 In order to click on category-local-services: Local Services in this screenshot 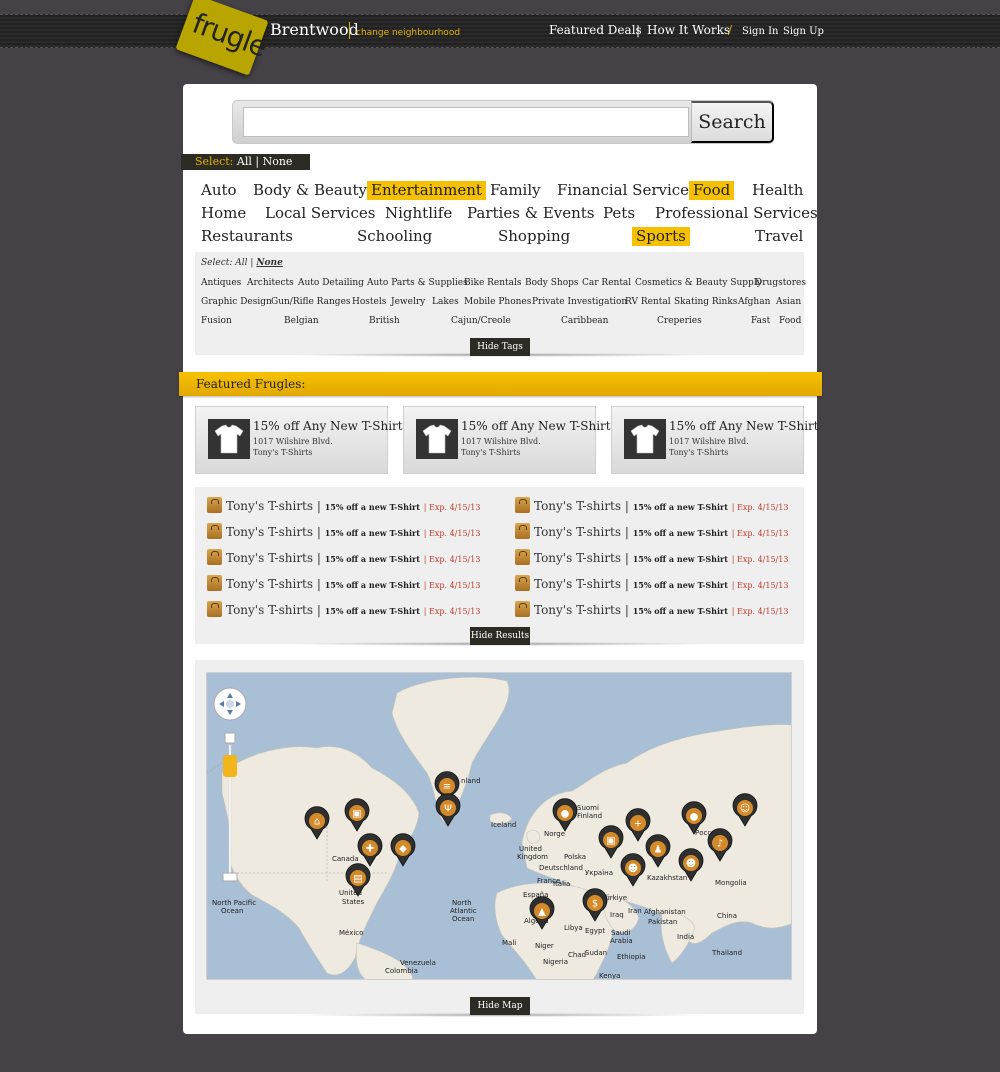, I will do `click(320, 213)`.